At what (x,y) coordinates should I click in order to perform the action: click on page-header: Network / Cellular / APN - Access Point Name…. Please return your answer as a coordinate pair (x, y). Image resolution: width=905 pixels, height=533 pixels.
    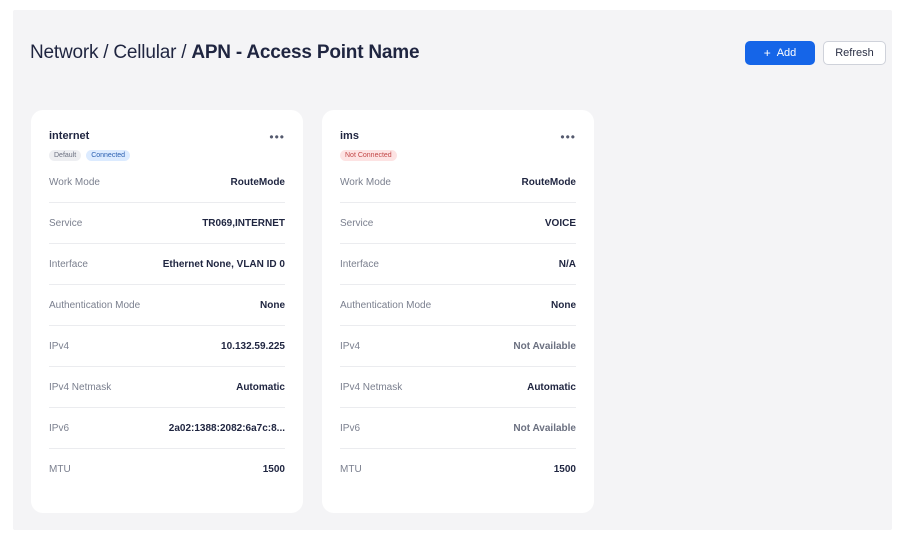
    Looking at the image, I should click on (458, 53).